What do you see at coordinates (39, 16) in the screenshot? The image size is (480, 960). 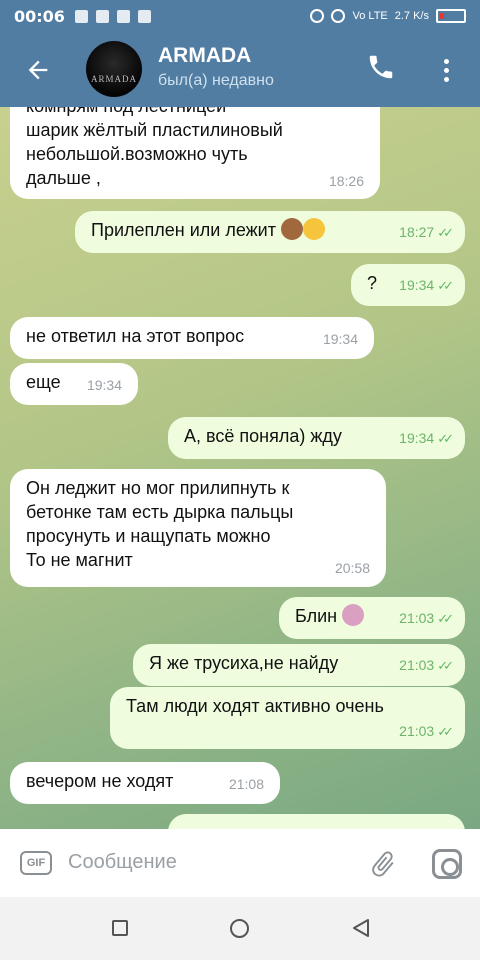 I see `status-time: 00:06` at bounding box center [39, 16].